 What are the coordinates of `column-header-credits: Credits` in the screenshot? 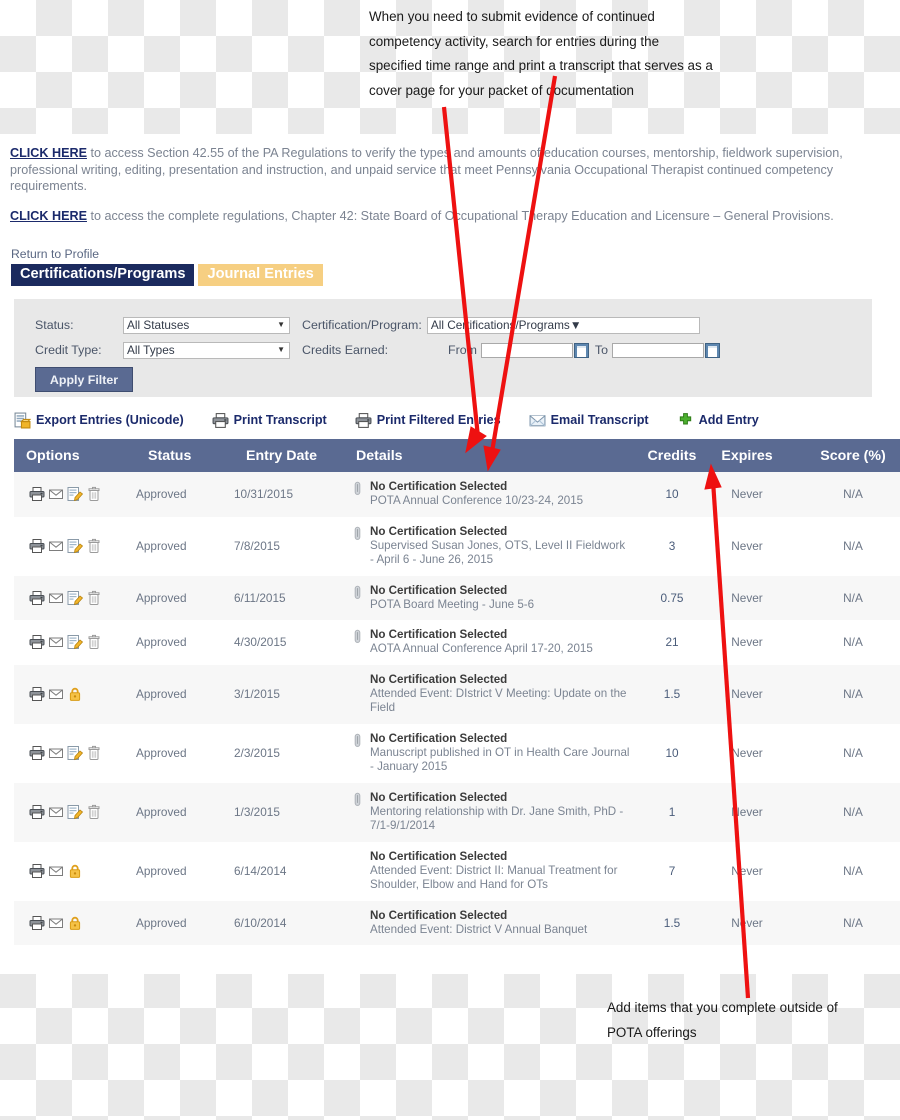 It's located at (672, 455).